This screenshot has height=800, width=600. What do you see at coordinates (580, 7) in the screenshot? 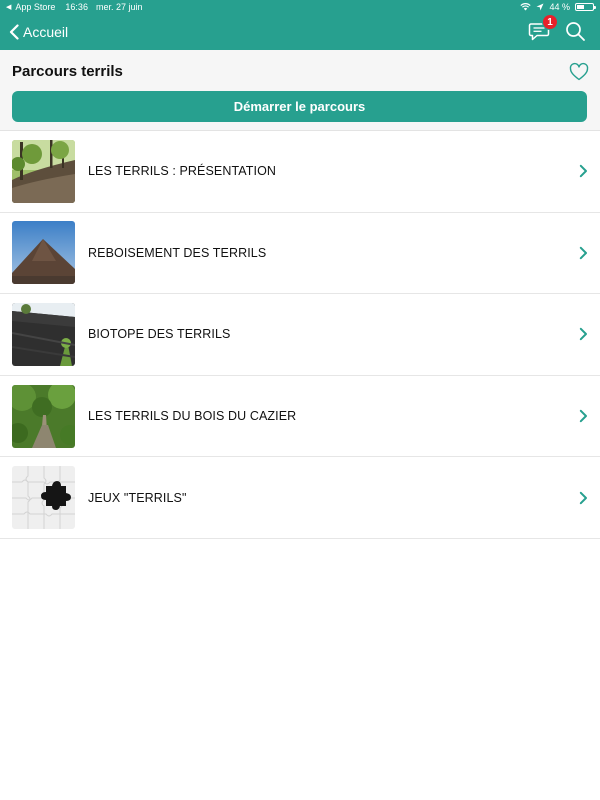
I see `battery-level` at bounding box center [580, 7].